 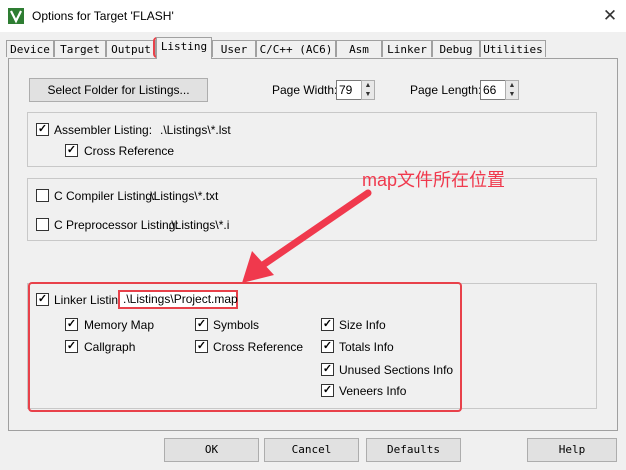 What do you see at coordinates (327, 324) in the screenshot?
I see `size-info-checkbox: ✓` at bounding box center [327, 324].